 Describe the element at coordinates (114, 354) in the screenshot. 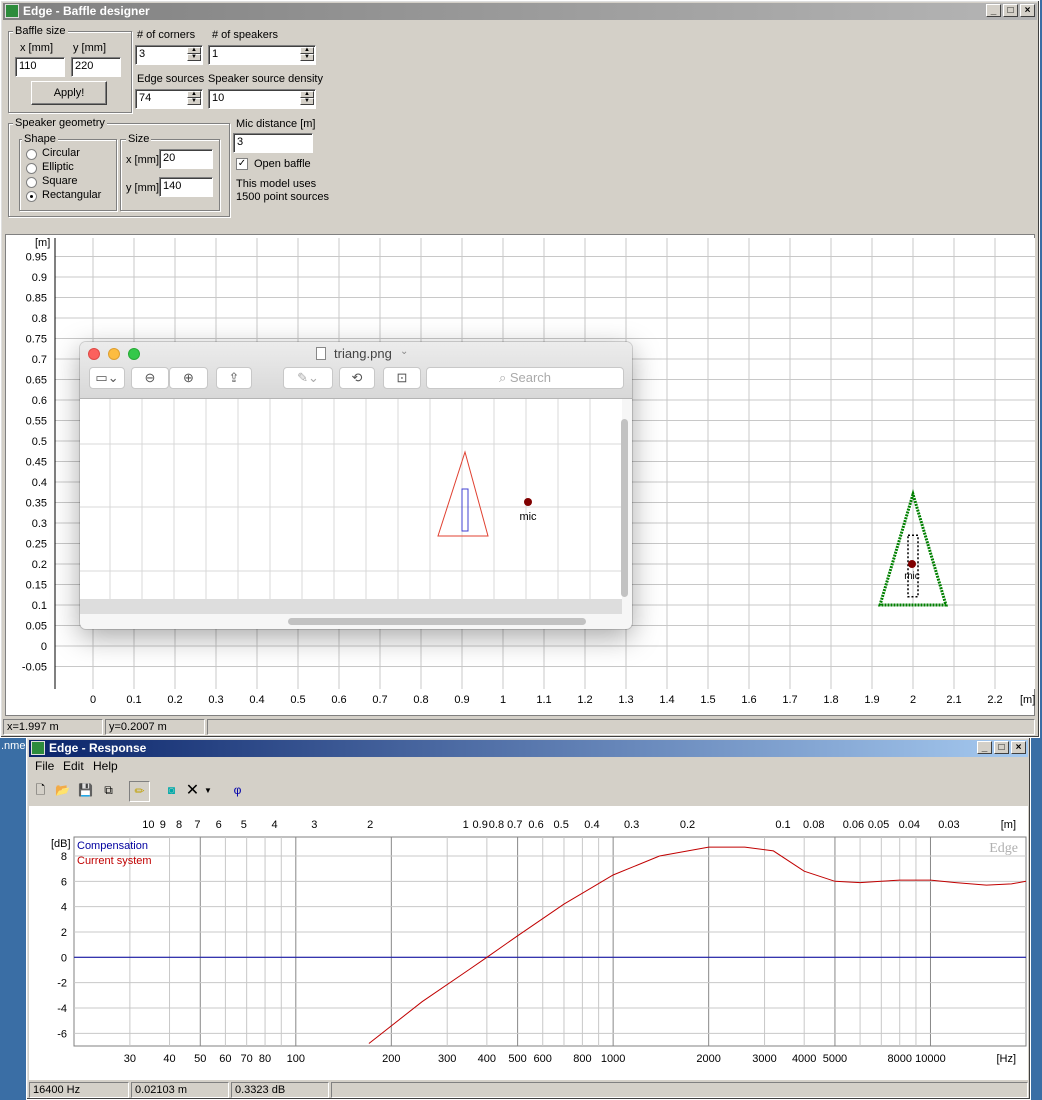

I see `minimize-dot` at that location.